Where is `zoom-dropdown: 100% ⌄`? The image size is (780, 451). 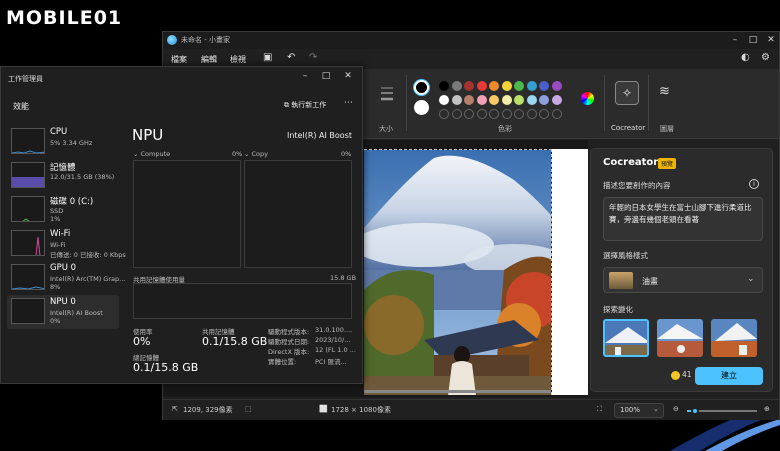
zoom-dropdown: 100% ⌄ is located at coordinates (639, 410).